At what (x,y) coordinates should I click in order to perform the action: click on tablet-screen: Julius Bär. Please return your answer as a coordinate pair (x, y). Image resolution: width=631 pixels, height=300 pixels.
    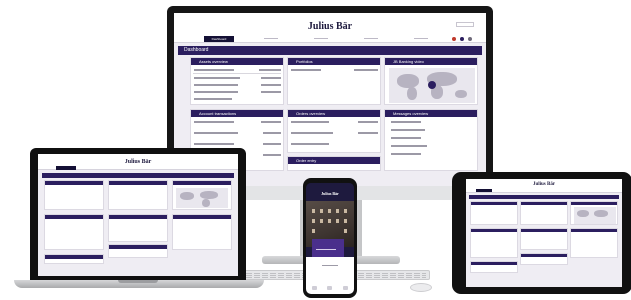
    Looking at the image, I should click on (544, 233).